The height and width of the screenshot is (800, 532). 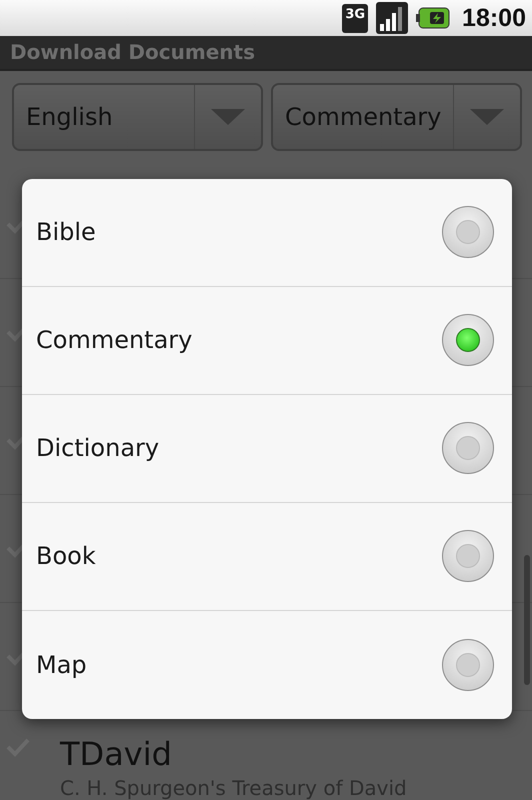 What do you see at coordinates (132, 52) in the screenshot?
I see `window-title: Download Documents` at bounding box center [132, 52].